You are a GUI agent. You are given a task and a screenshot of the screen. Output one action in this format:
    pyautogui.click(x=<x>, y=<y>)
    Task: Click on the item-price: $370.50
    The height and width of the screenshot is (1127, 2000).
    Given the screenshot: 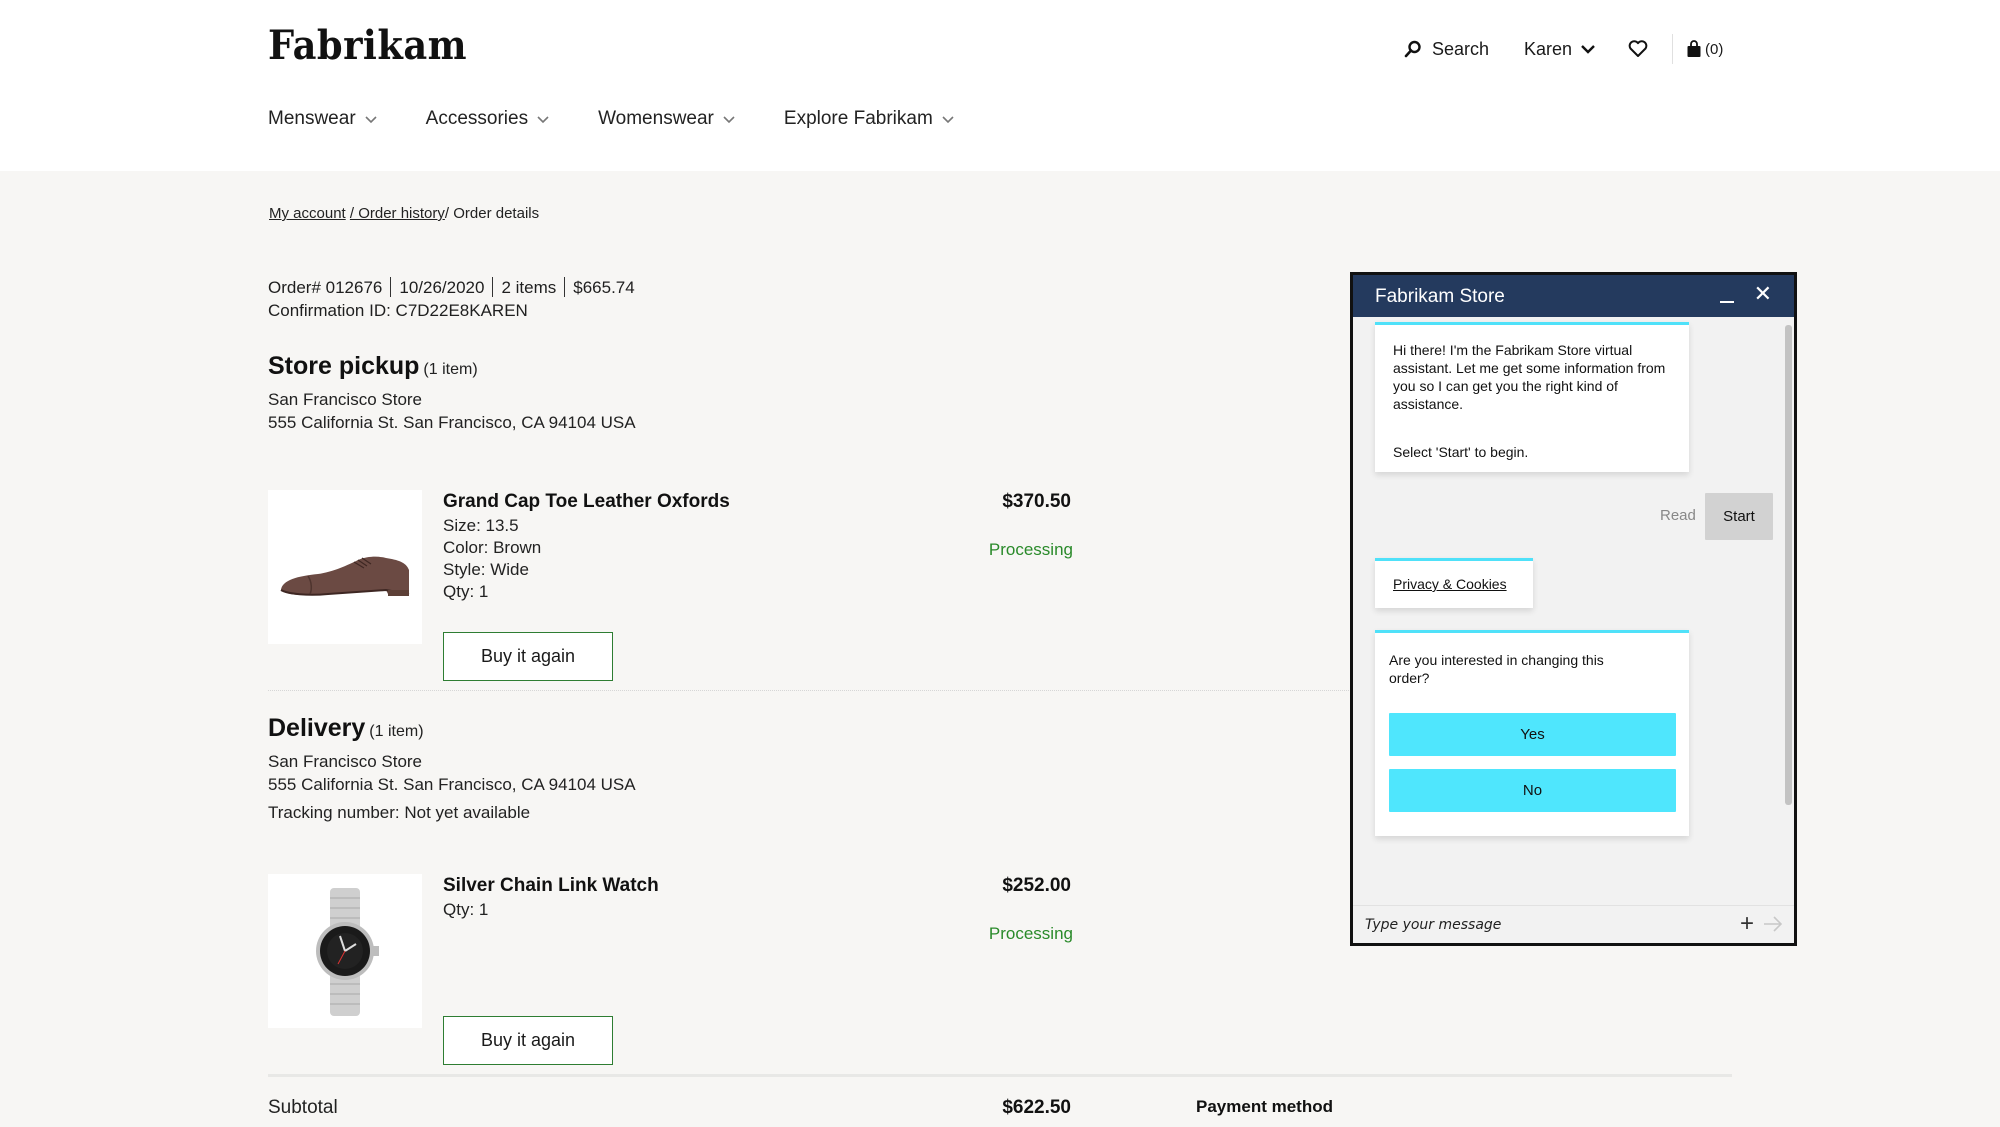 What is the action you would take?
    pyautogui.click(x=1036, y=501)
    